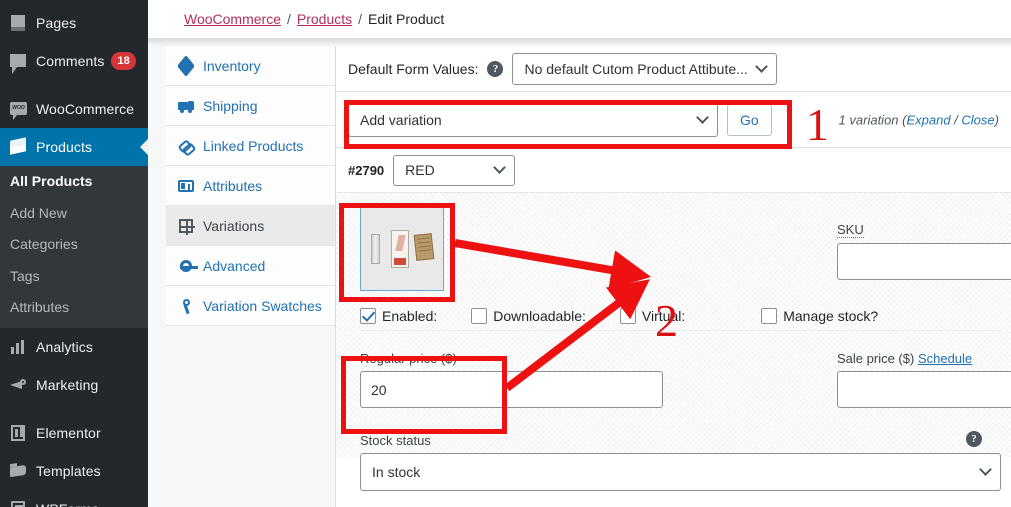 The width and height of the screenshot is (1011, 507). Describe the element at coordinates (977, 119) in the screenshot. I see `close-link: Close` at that location.